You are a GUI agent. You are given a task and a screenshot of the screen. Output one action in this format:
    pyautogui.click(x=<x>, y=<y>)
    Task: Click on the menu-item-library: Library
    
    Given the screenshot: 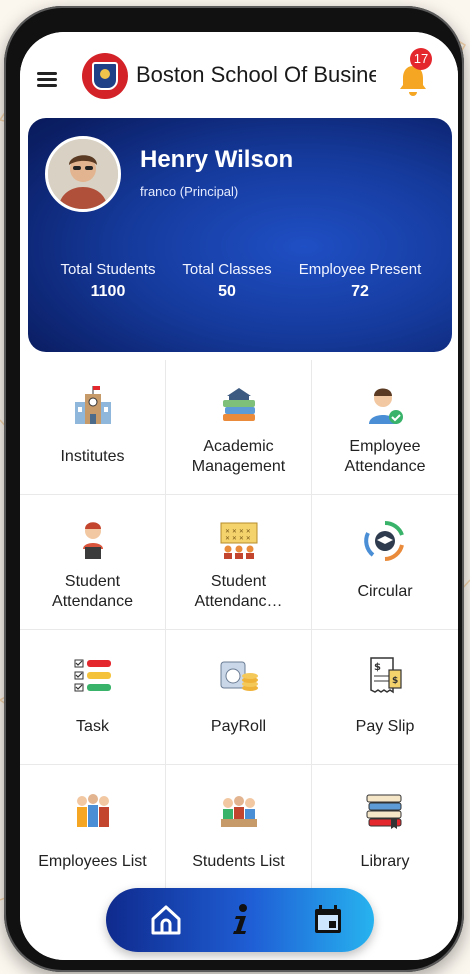 What is the action you would take?
    pyautogui.click(x=385, y=832)
    